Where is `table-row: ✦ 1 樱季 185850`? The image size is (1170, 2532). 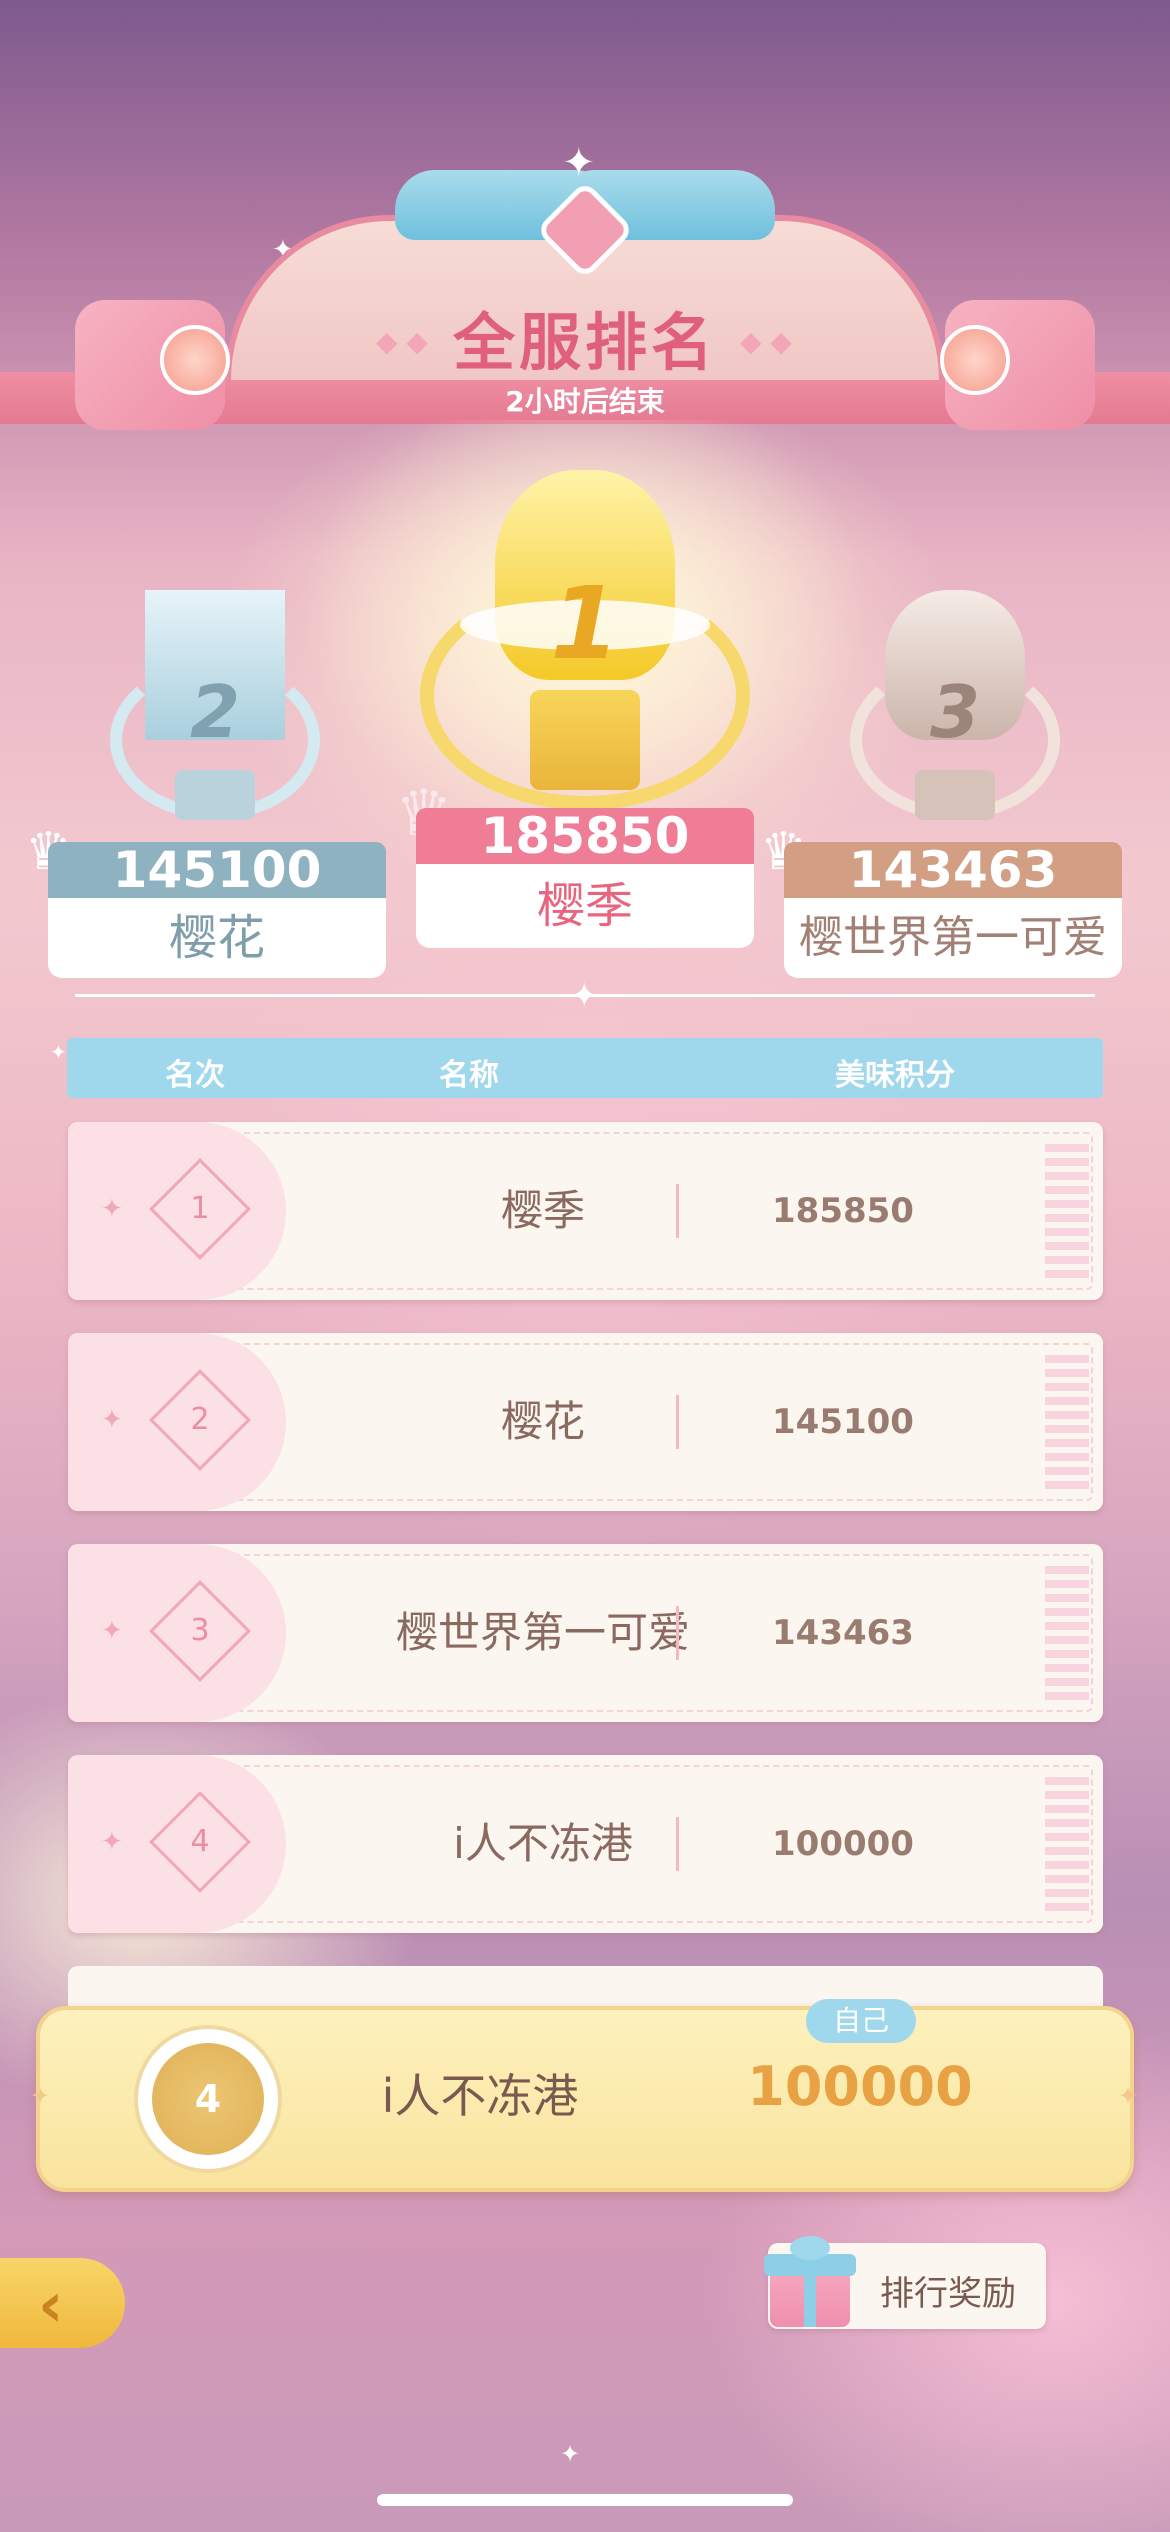 table-row: ✦ 1 樱季 185850 is located at coordinates (585, 1211).